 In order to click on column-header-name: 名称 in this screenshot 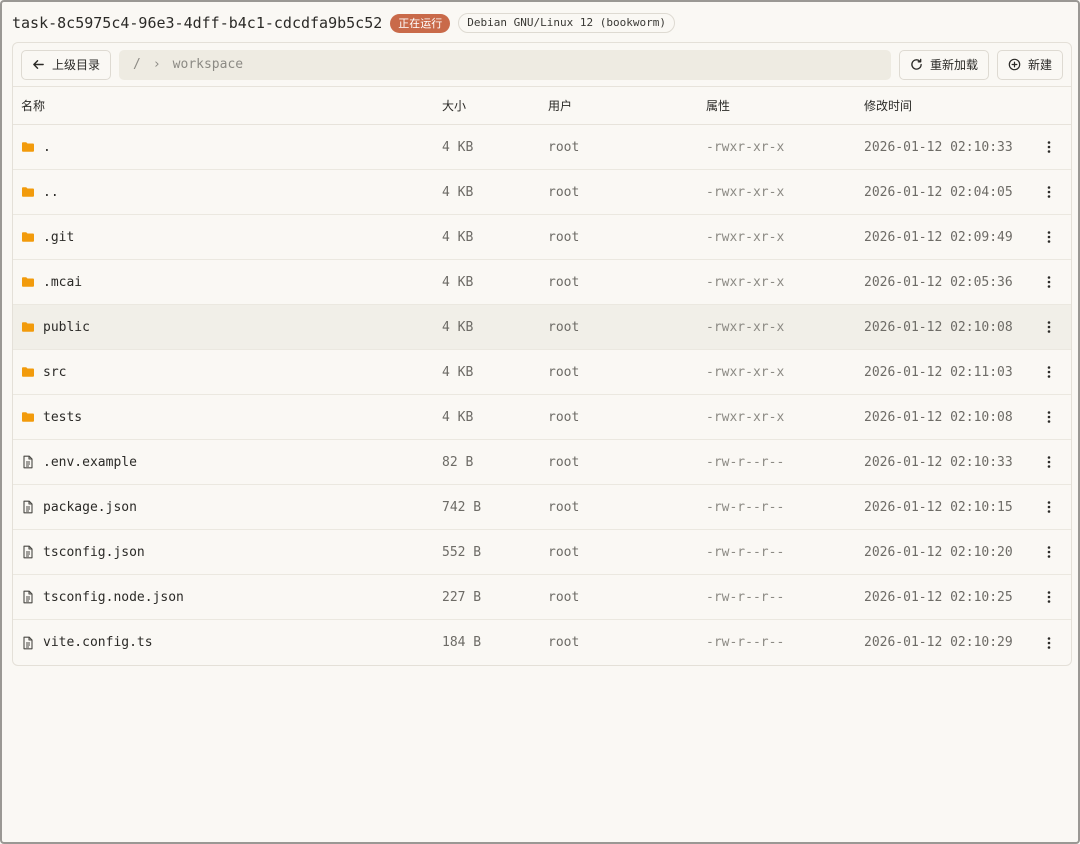, I will do `click(227, 105)`.